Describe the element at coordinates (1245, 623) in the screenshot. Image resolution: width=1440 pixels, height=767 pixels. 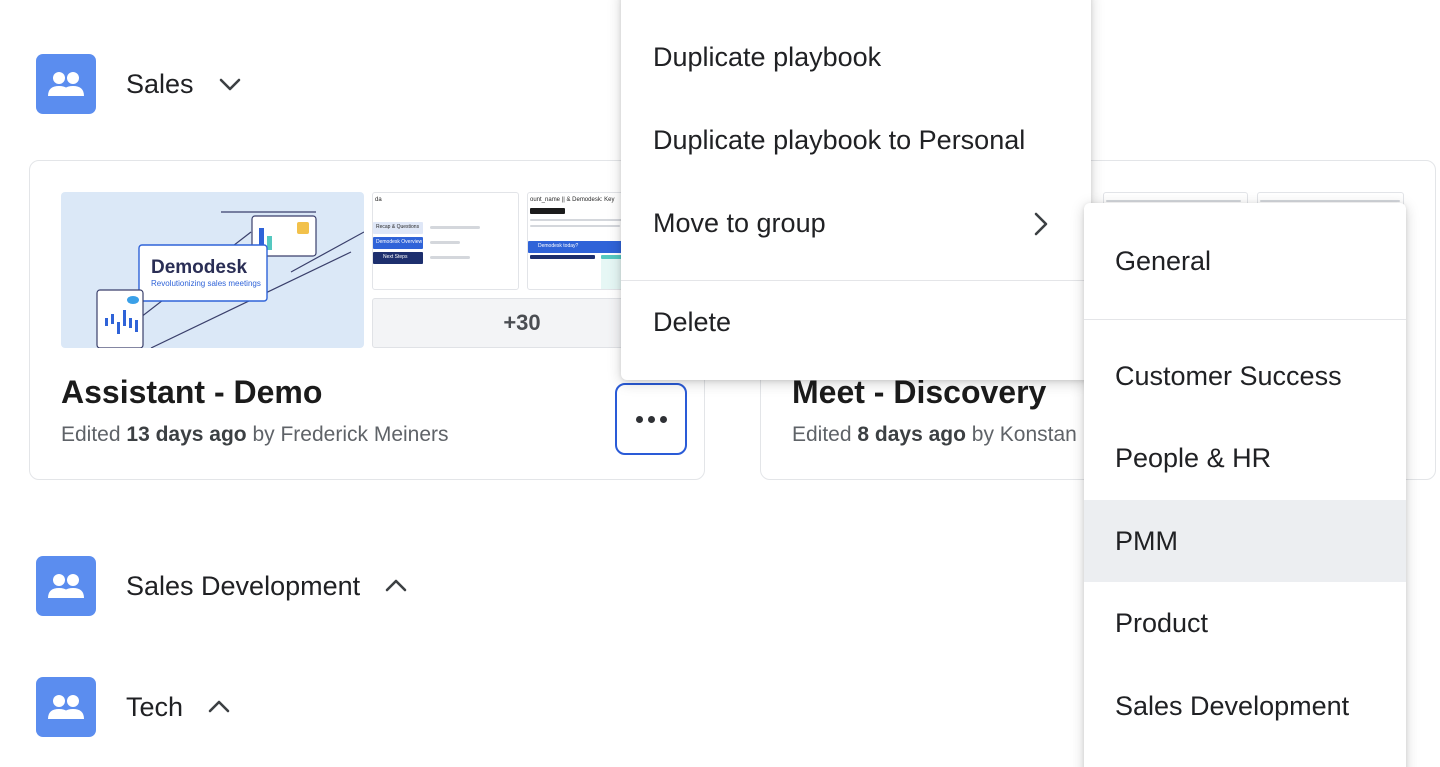
I see `submenu-item-product: Product` at that location.